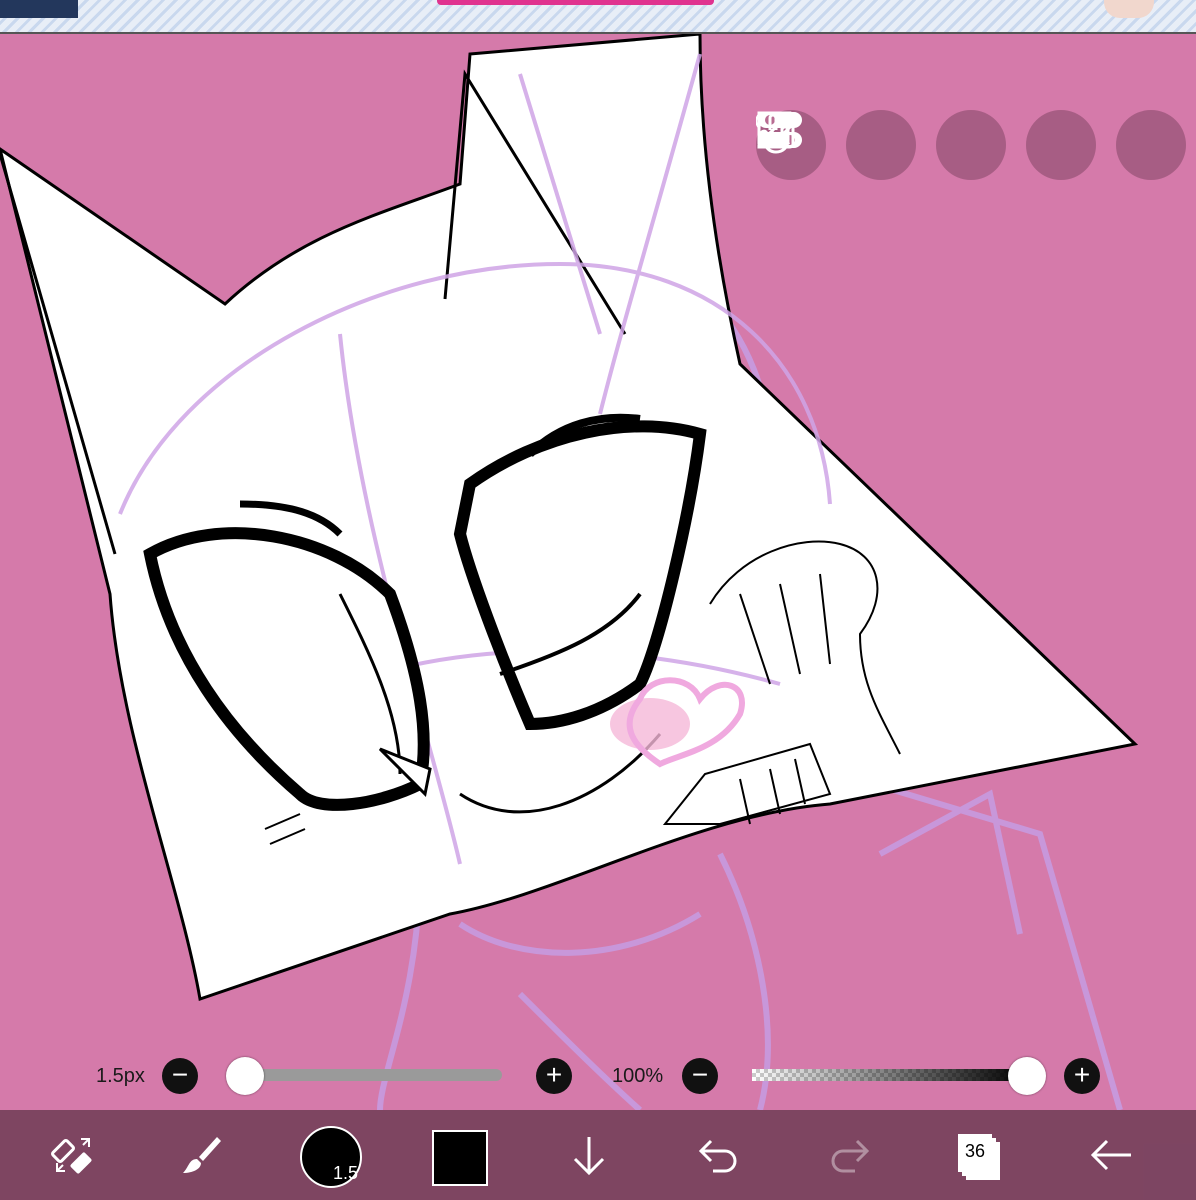 This screenshot has height=1200, width=1196. What do you see at coordinates (700, 1076) in the screenshot?
I see `opacity-decrease-button: −` at bounding box center [700, 1076].